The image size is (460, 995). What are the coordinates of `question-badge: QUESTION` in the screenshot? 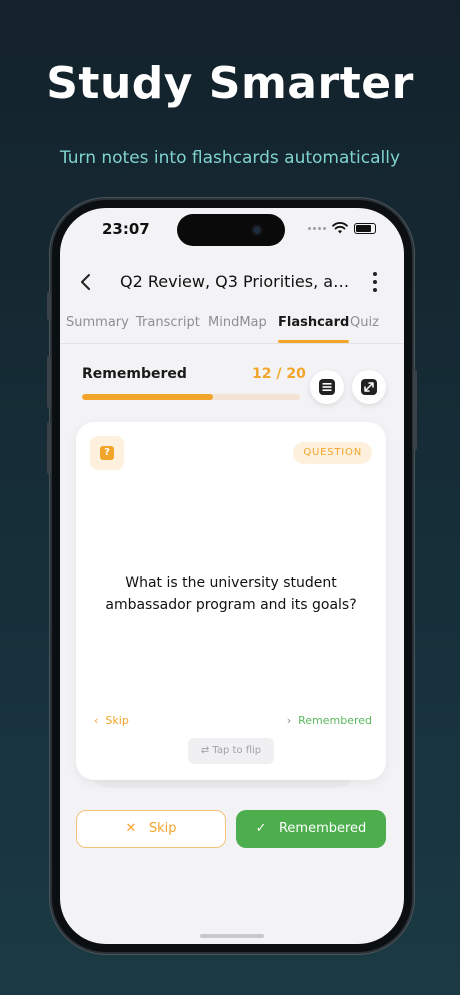 It's located at (332, 453).